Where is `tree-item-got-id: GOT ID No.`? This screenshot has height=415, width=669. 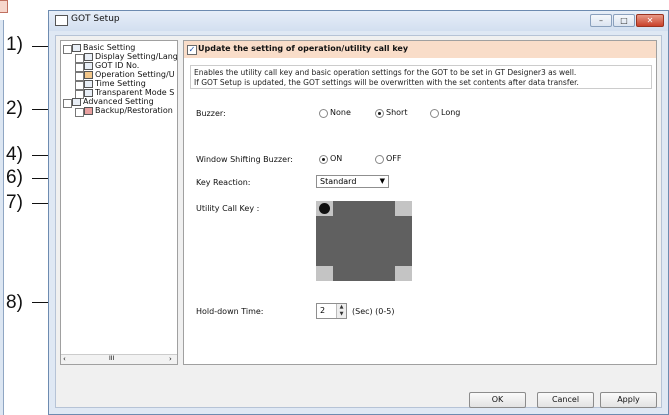
tree-item-got-id: GOT ID No. is located at coordinates (117, 65).